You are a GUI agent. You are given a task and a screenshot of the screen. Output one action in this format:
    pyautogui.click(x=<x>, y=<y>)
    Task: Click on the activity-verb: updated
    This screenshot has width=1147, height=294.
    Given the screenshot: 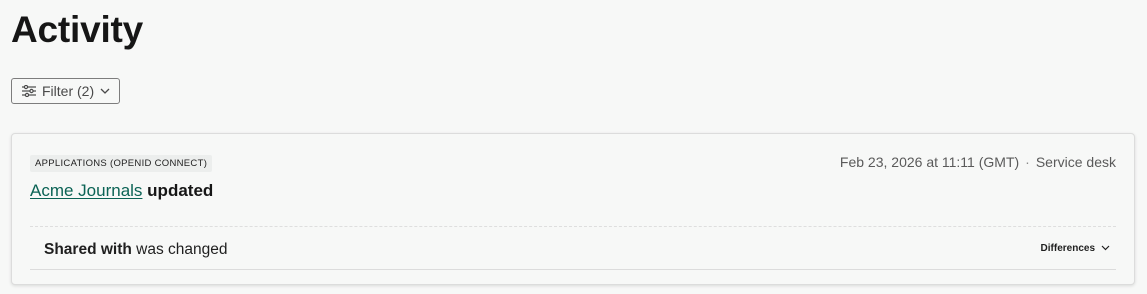 What is the action you would take?
    pyautogui.click(x=180, y=190)
    